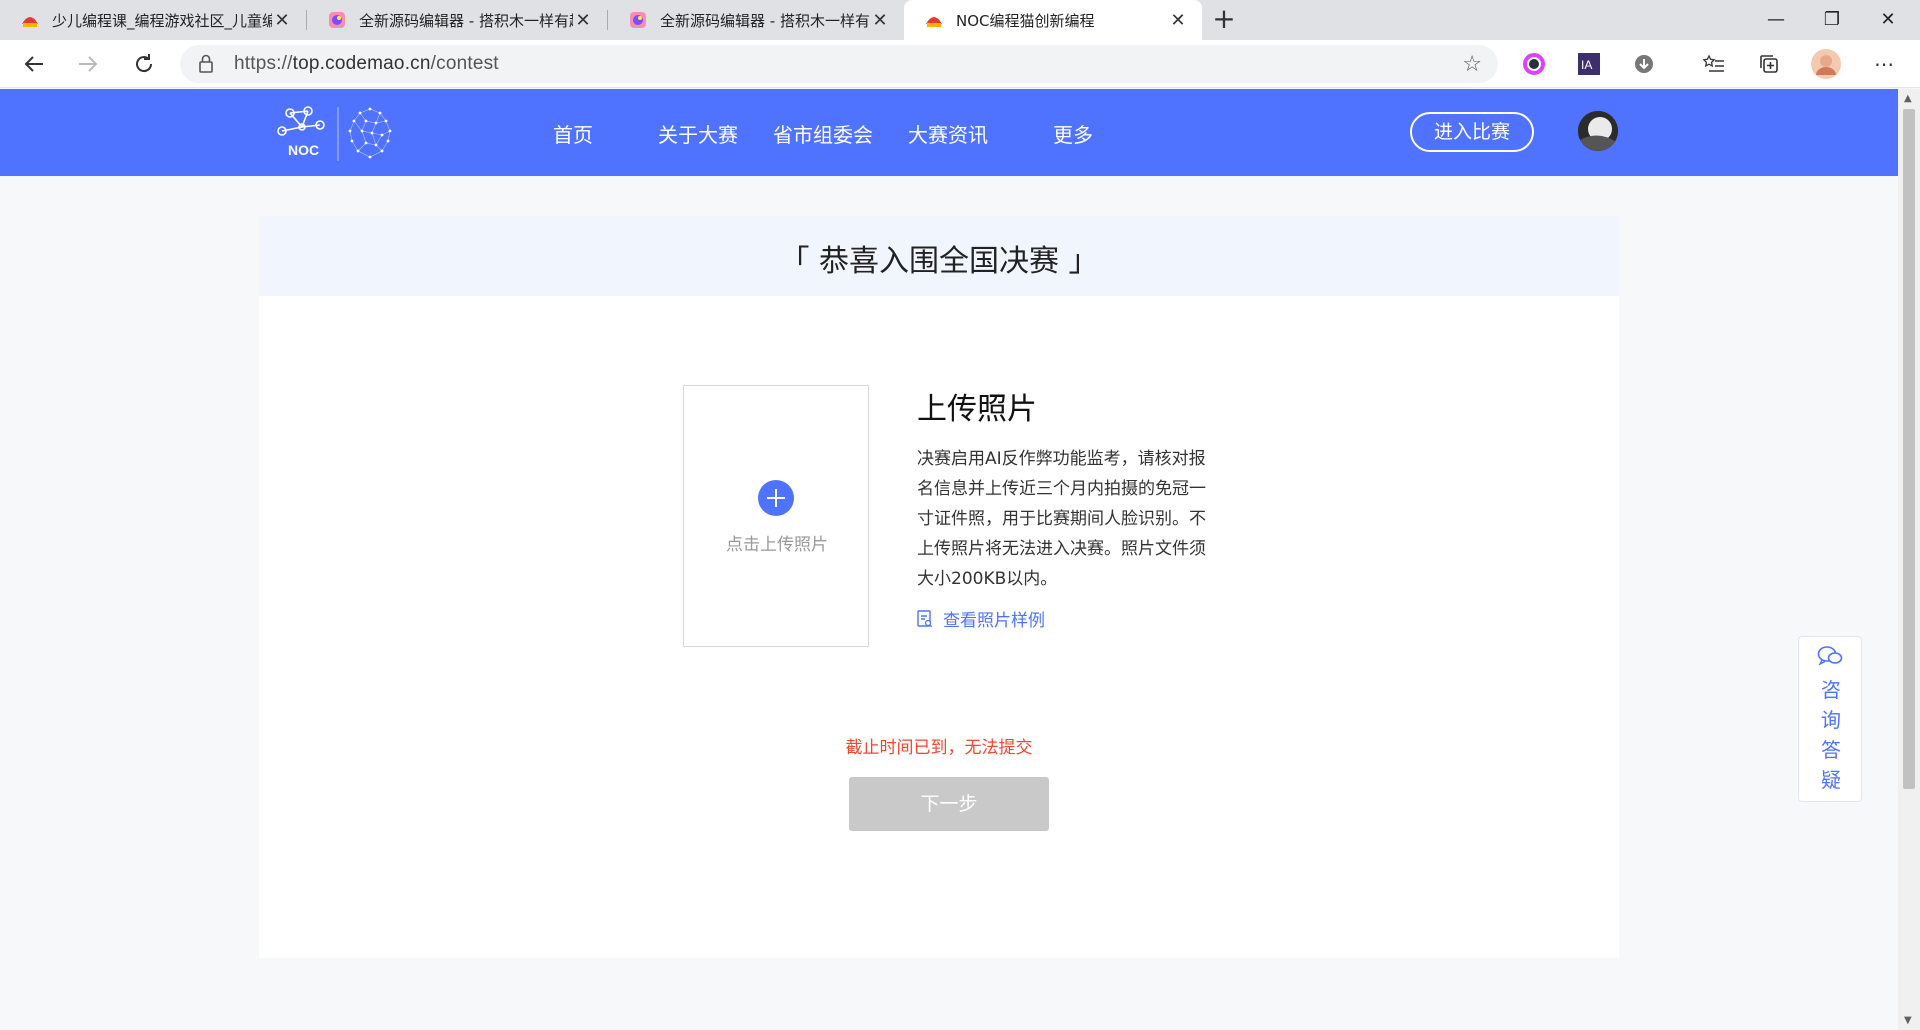  I want to click on url-text: https://top.codemao.cn/contest, so click(366, 64).